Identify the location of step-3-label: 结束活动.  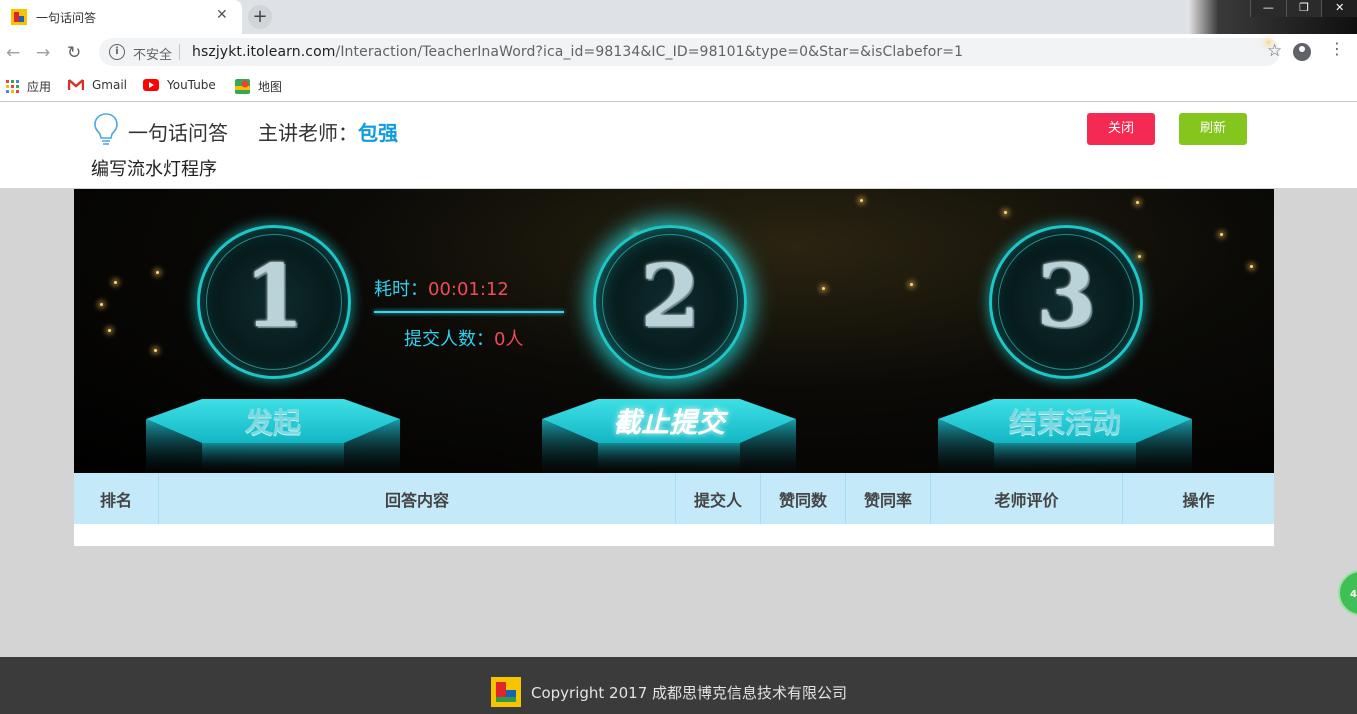
(1064, 422).